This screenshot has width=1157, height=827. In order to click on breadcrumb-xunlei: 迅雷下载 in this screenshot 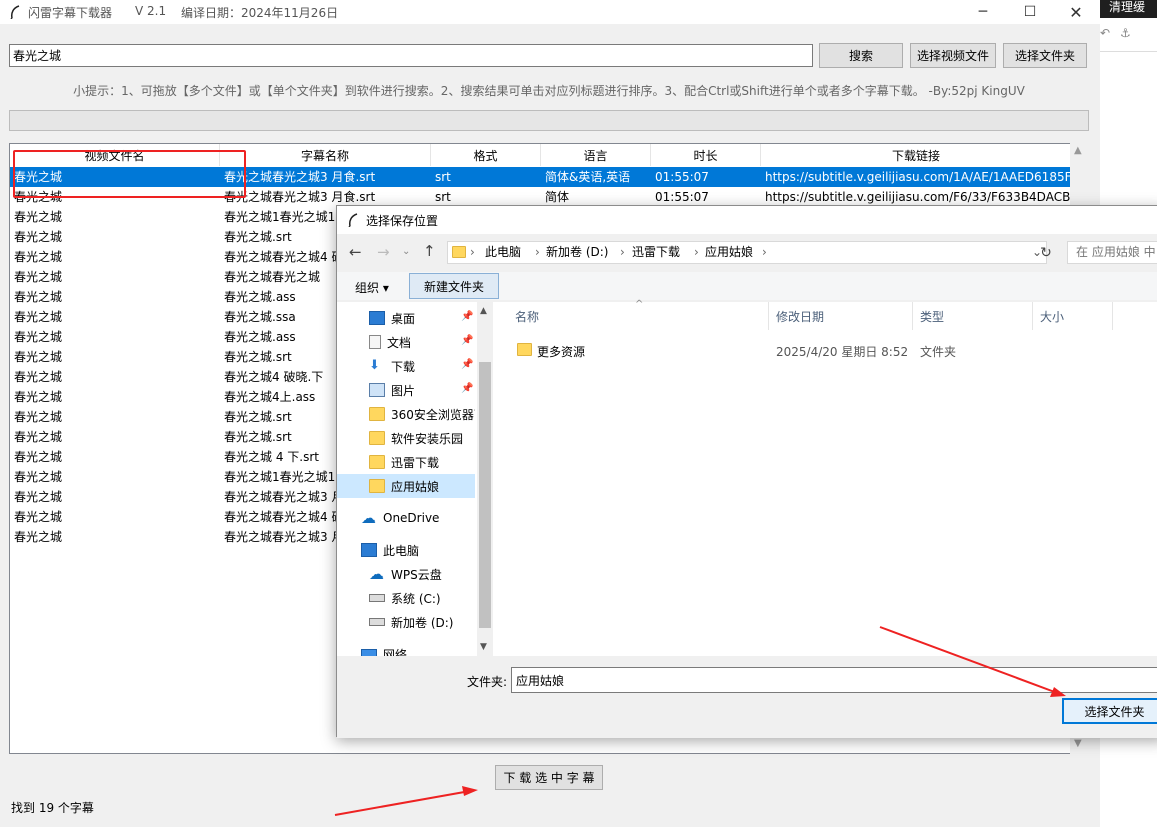, I will do `click(656, 252)`.